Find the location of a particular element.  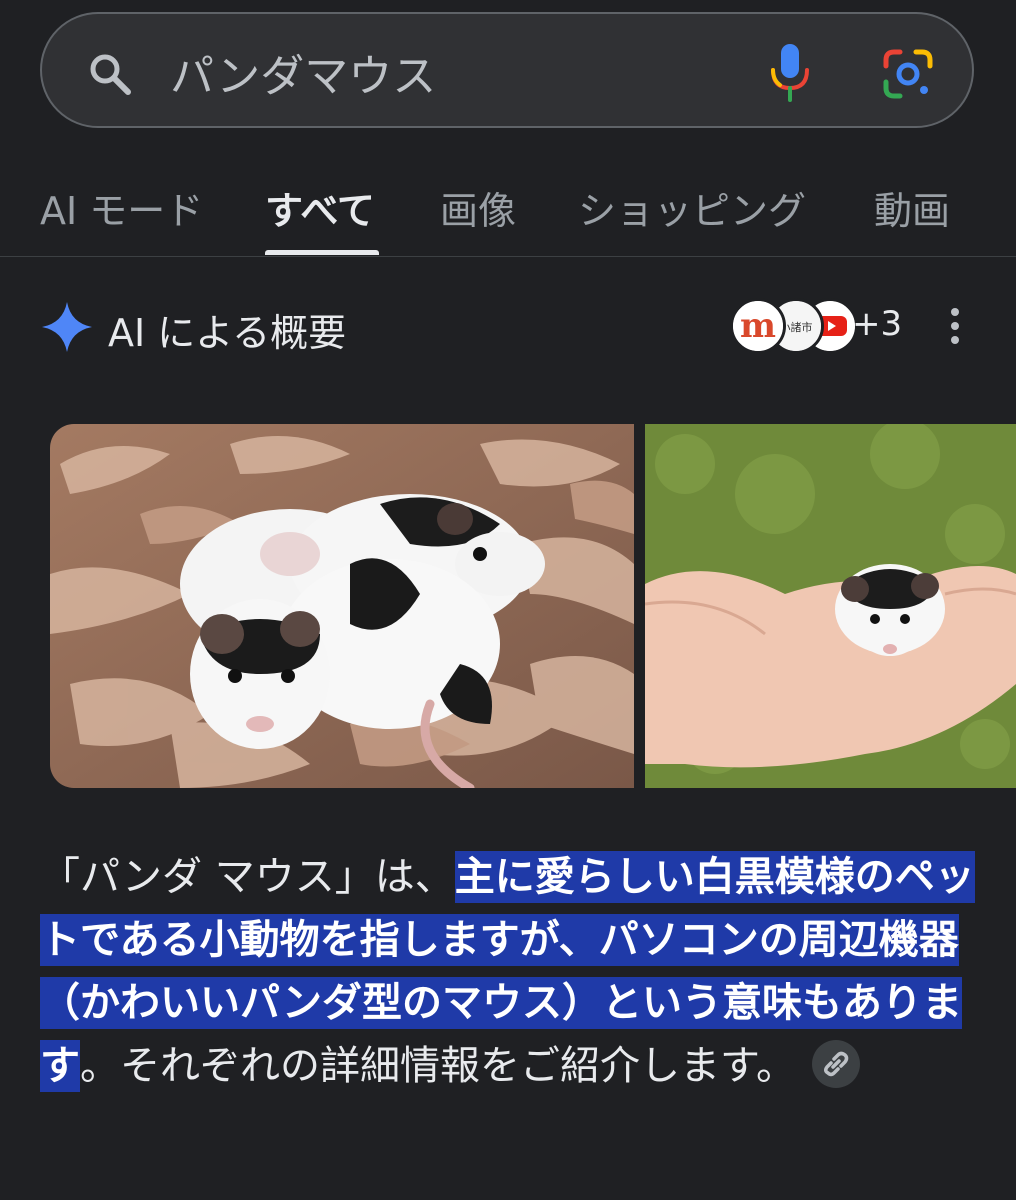

mercari-logo-text: m is located at coordinates (758, 326).